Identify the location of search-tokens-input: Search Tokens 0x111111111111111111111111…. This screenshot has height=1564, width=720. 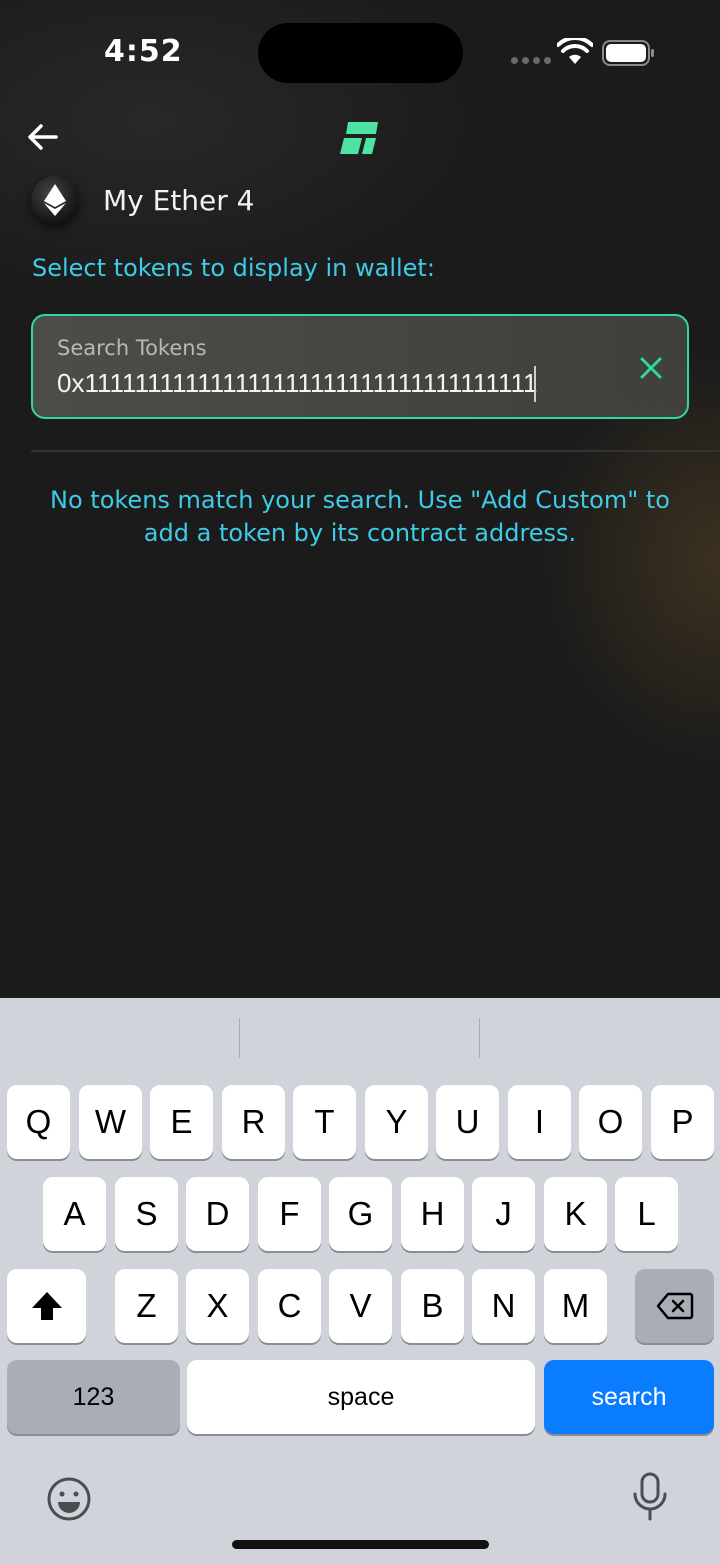
(360, 366).